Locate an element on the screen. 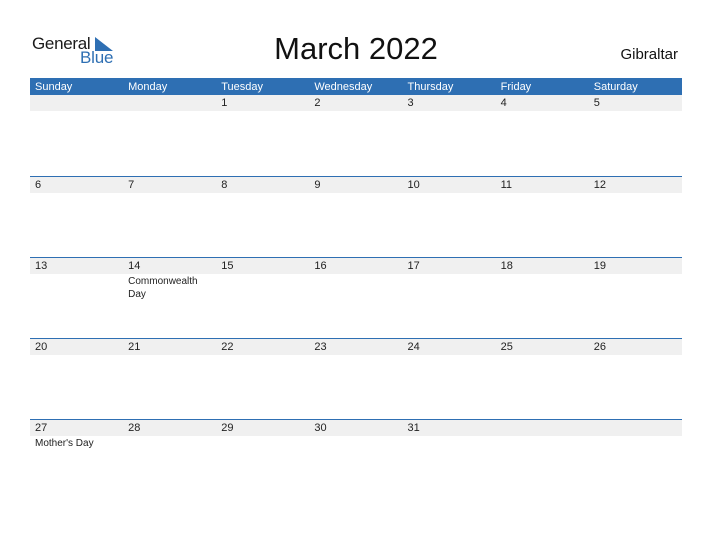 This screenshot has height=550, width=712. week-row: 20 21 22 23 24 25 26 is located at coordinates (356, 378).